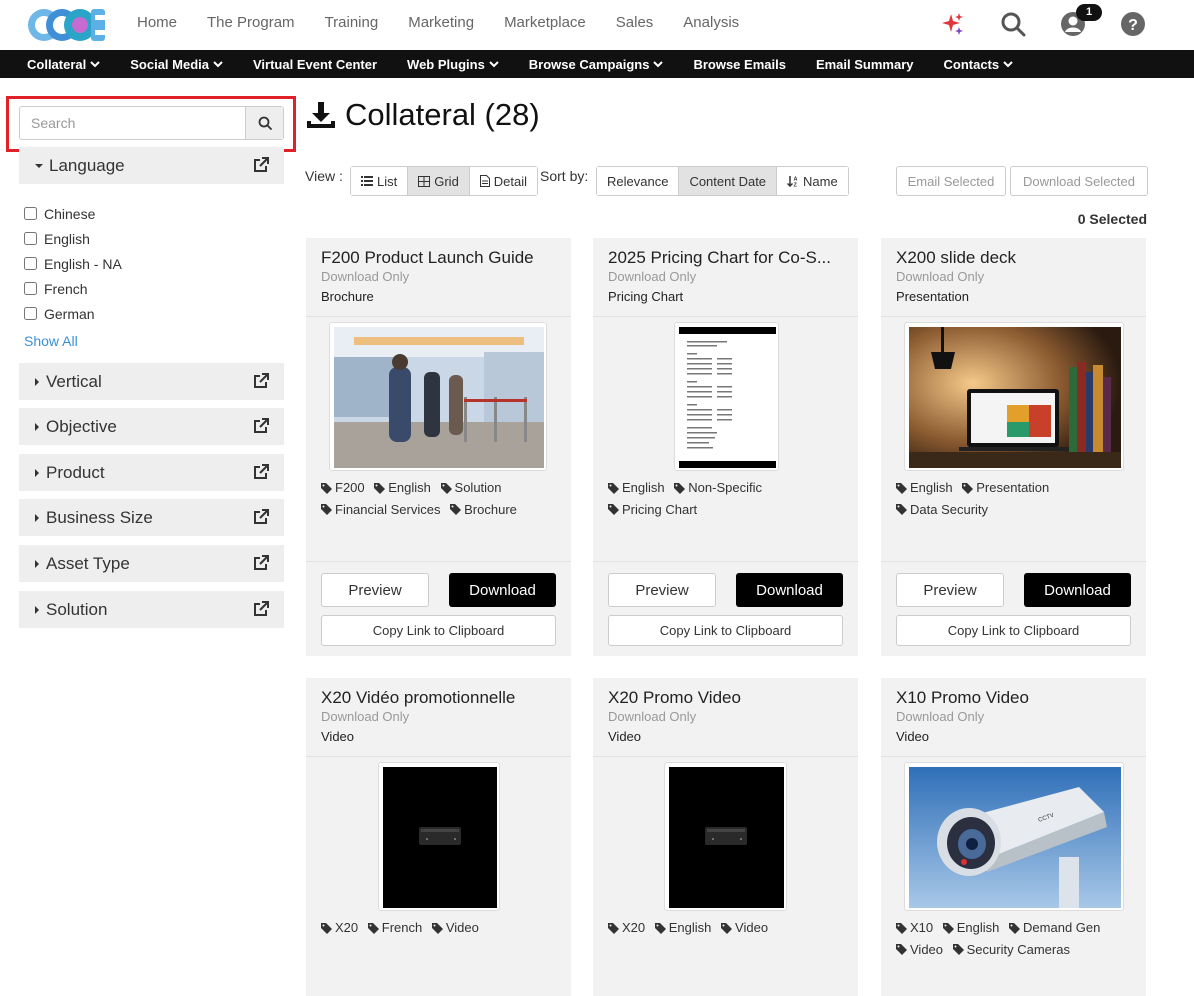 Image resolution: width=1194 pixels, height=996 pixels. Describe the element at coordinates (51, 341) in the screenshot. I see `show-all-link: Show All` at that location.